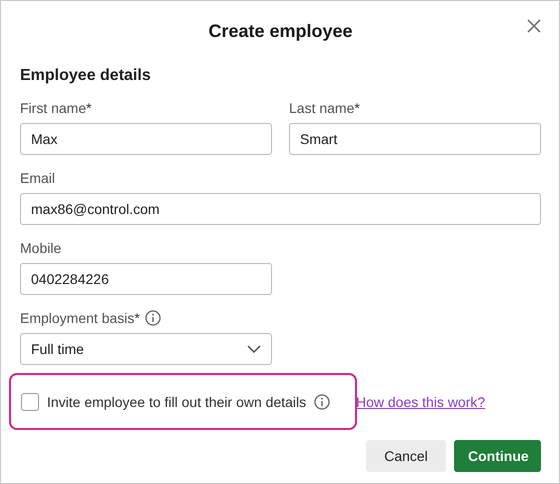 The width and height of the screenshot is (560, 484). What do you see at coordinates (80, 318) in the screenshot?
I see `field-label: Employment basis*` at bounding box center [80, 318].